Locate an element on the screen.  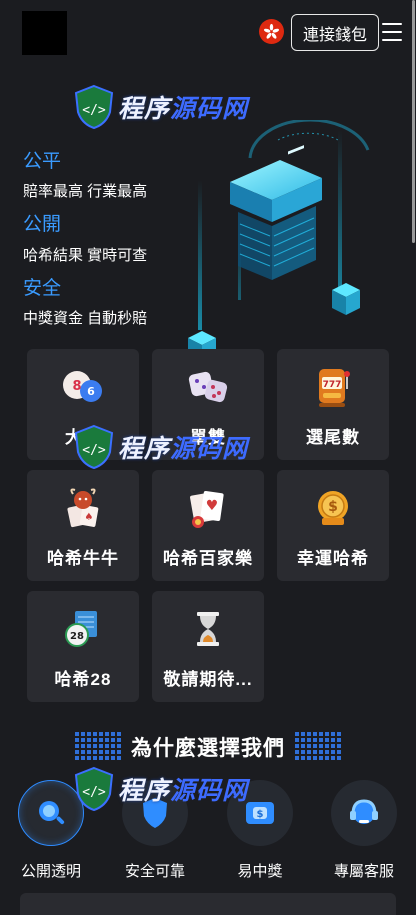
hamburger-menu-icon is located at coordinates (392, 32).